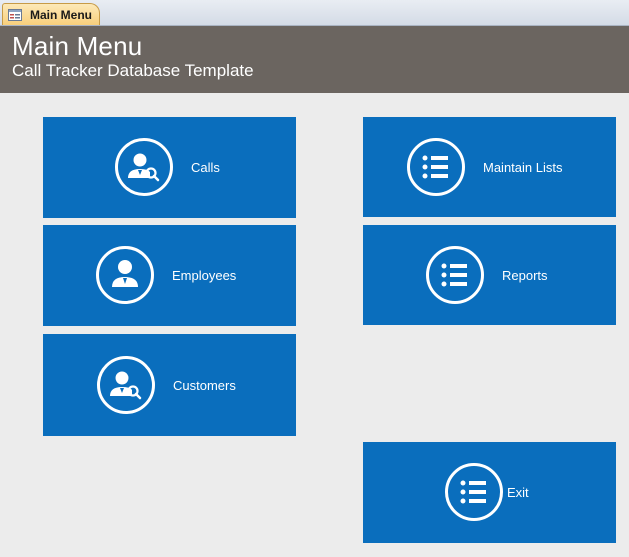 The image size is (629, 557). Describe the element at coordinates (169, 275) in the screenshot. I see `employees-button: Employees` at that location.